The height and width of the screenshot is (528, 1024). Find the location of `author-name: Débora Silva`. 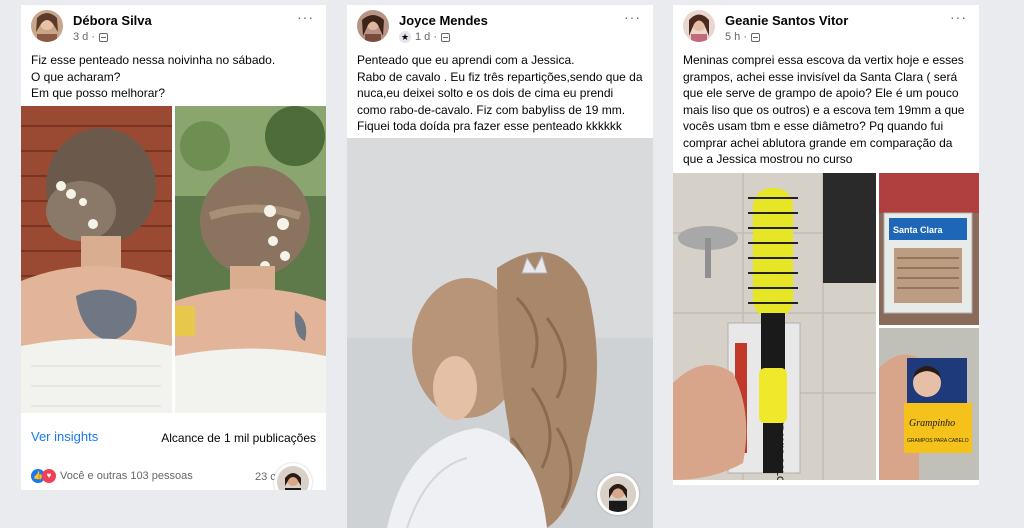

author-name: Débora Silva is located at coordinates (112, 20).